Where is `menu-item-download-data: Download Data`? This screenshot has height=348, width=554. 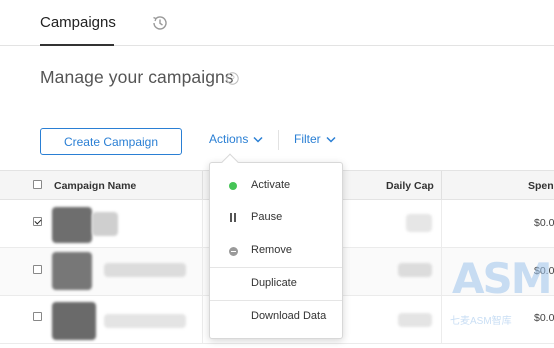 menu-item-download-data: Download Data is located at coordinates (276, 317).